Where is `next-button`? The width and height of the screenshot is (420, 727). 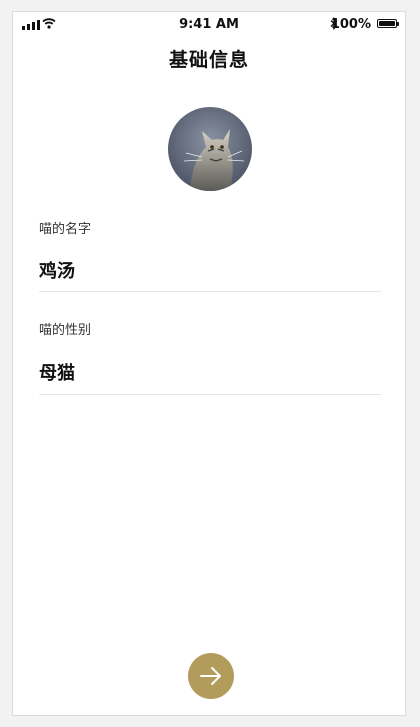
next-button is located at coordinates (211, 676).